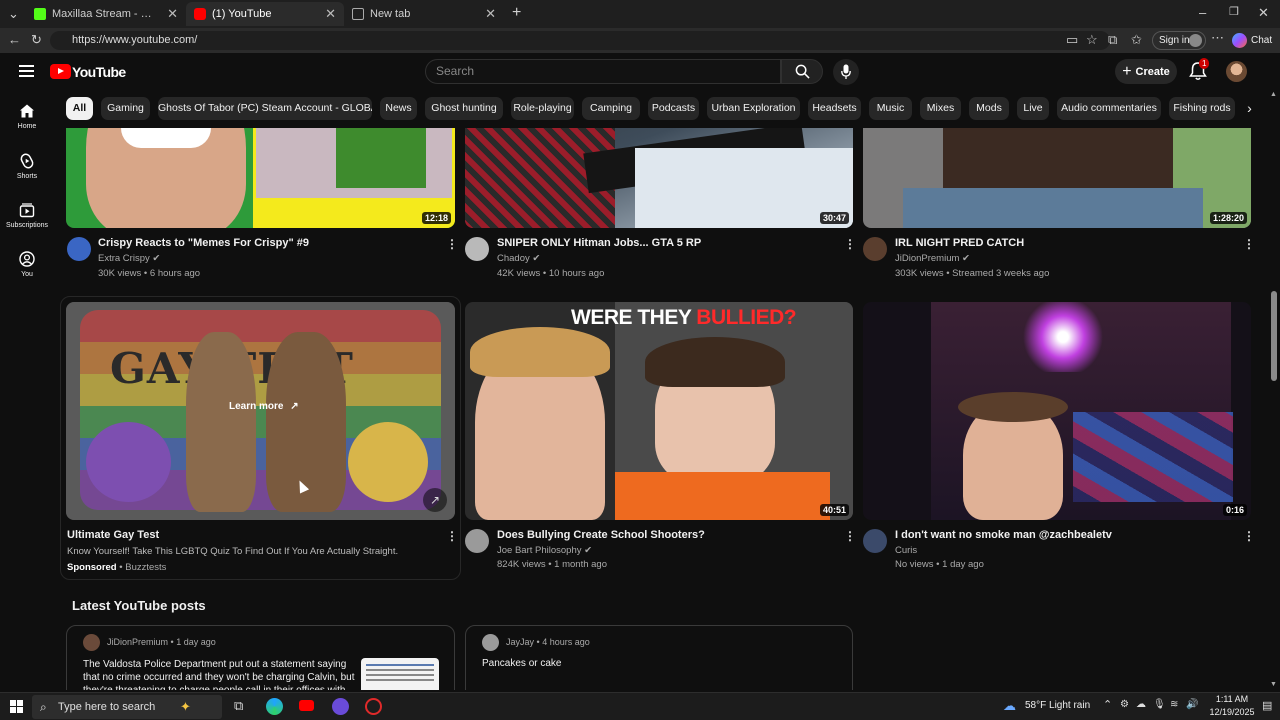  What do you see at coordinates (274, 706) in the screenshot?
I see `edge-browser-icon` at bounding box center [274, 706].